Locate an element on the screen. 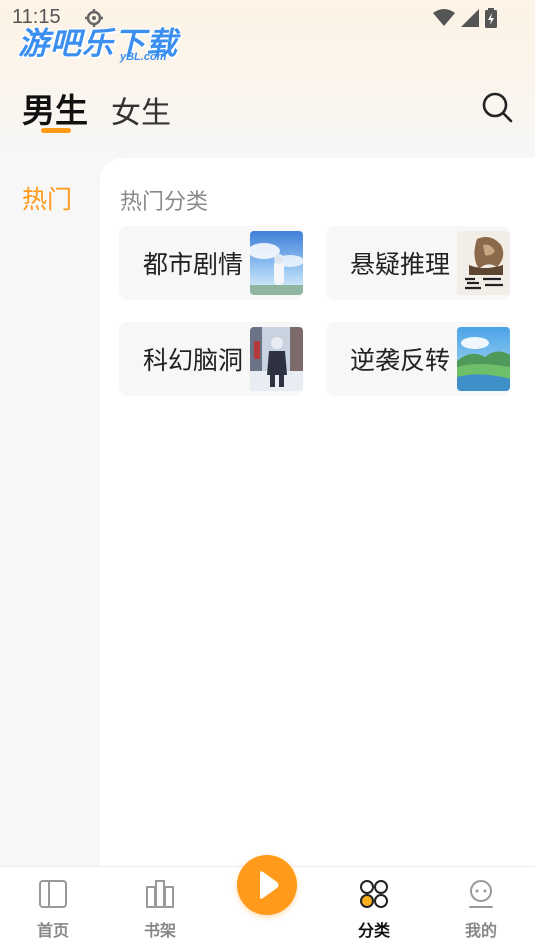 The image size is (535, 951). watermark-logo: 游吧乐下载 yBL.com is located at coordinates (102, 42).